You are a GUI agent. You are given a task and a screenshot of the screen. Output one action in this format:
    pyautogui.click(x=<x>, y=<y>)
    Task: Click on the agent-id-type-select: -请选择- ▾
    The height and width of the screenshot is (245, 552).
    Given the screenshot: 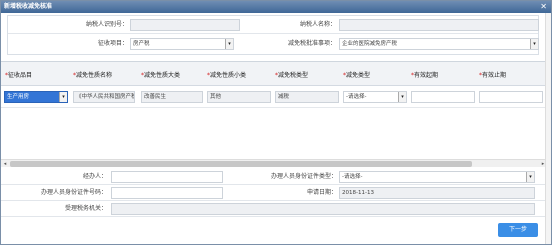 What is the action you would take?
    pyautogui.click(x=437, y=177)
    